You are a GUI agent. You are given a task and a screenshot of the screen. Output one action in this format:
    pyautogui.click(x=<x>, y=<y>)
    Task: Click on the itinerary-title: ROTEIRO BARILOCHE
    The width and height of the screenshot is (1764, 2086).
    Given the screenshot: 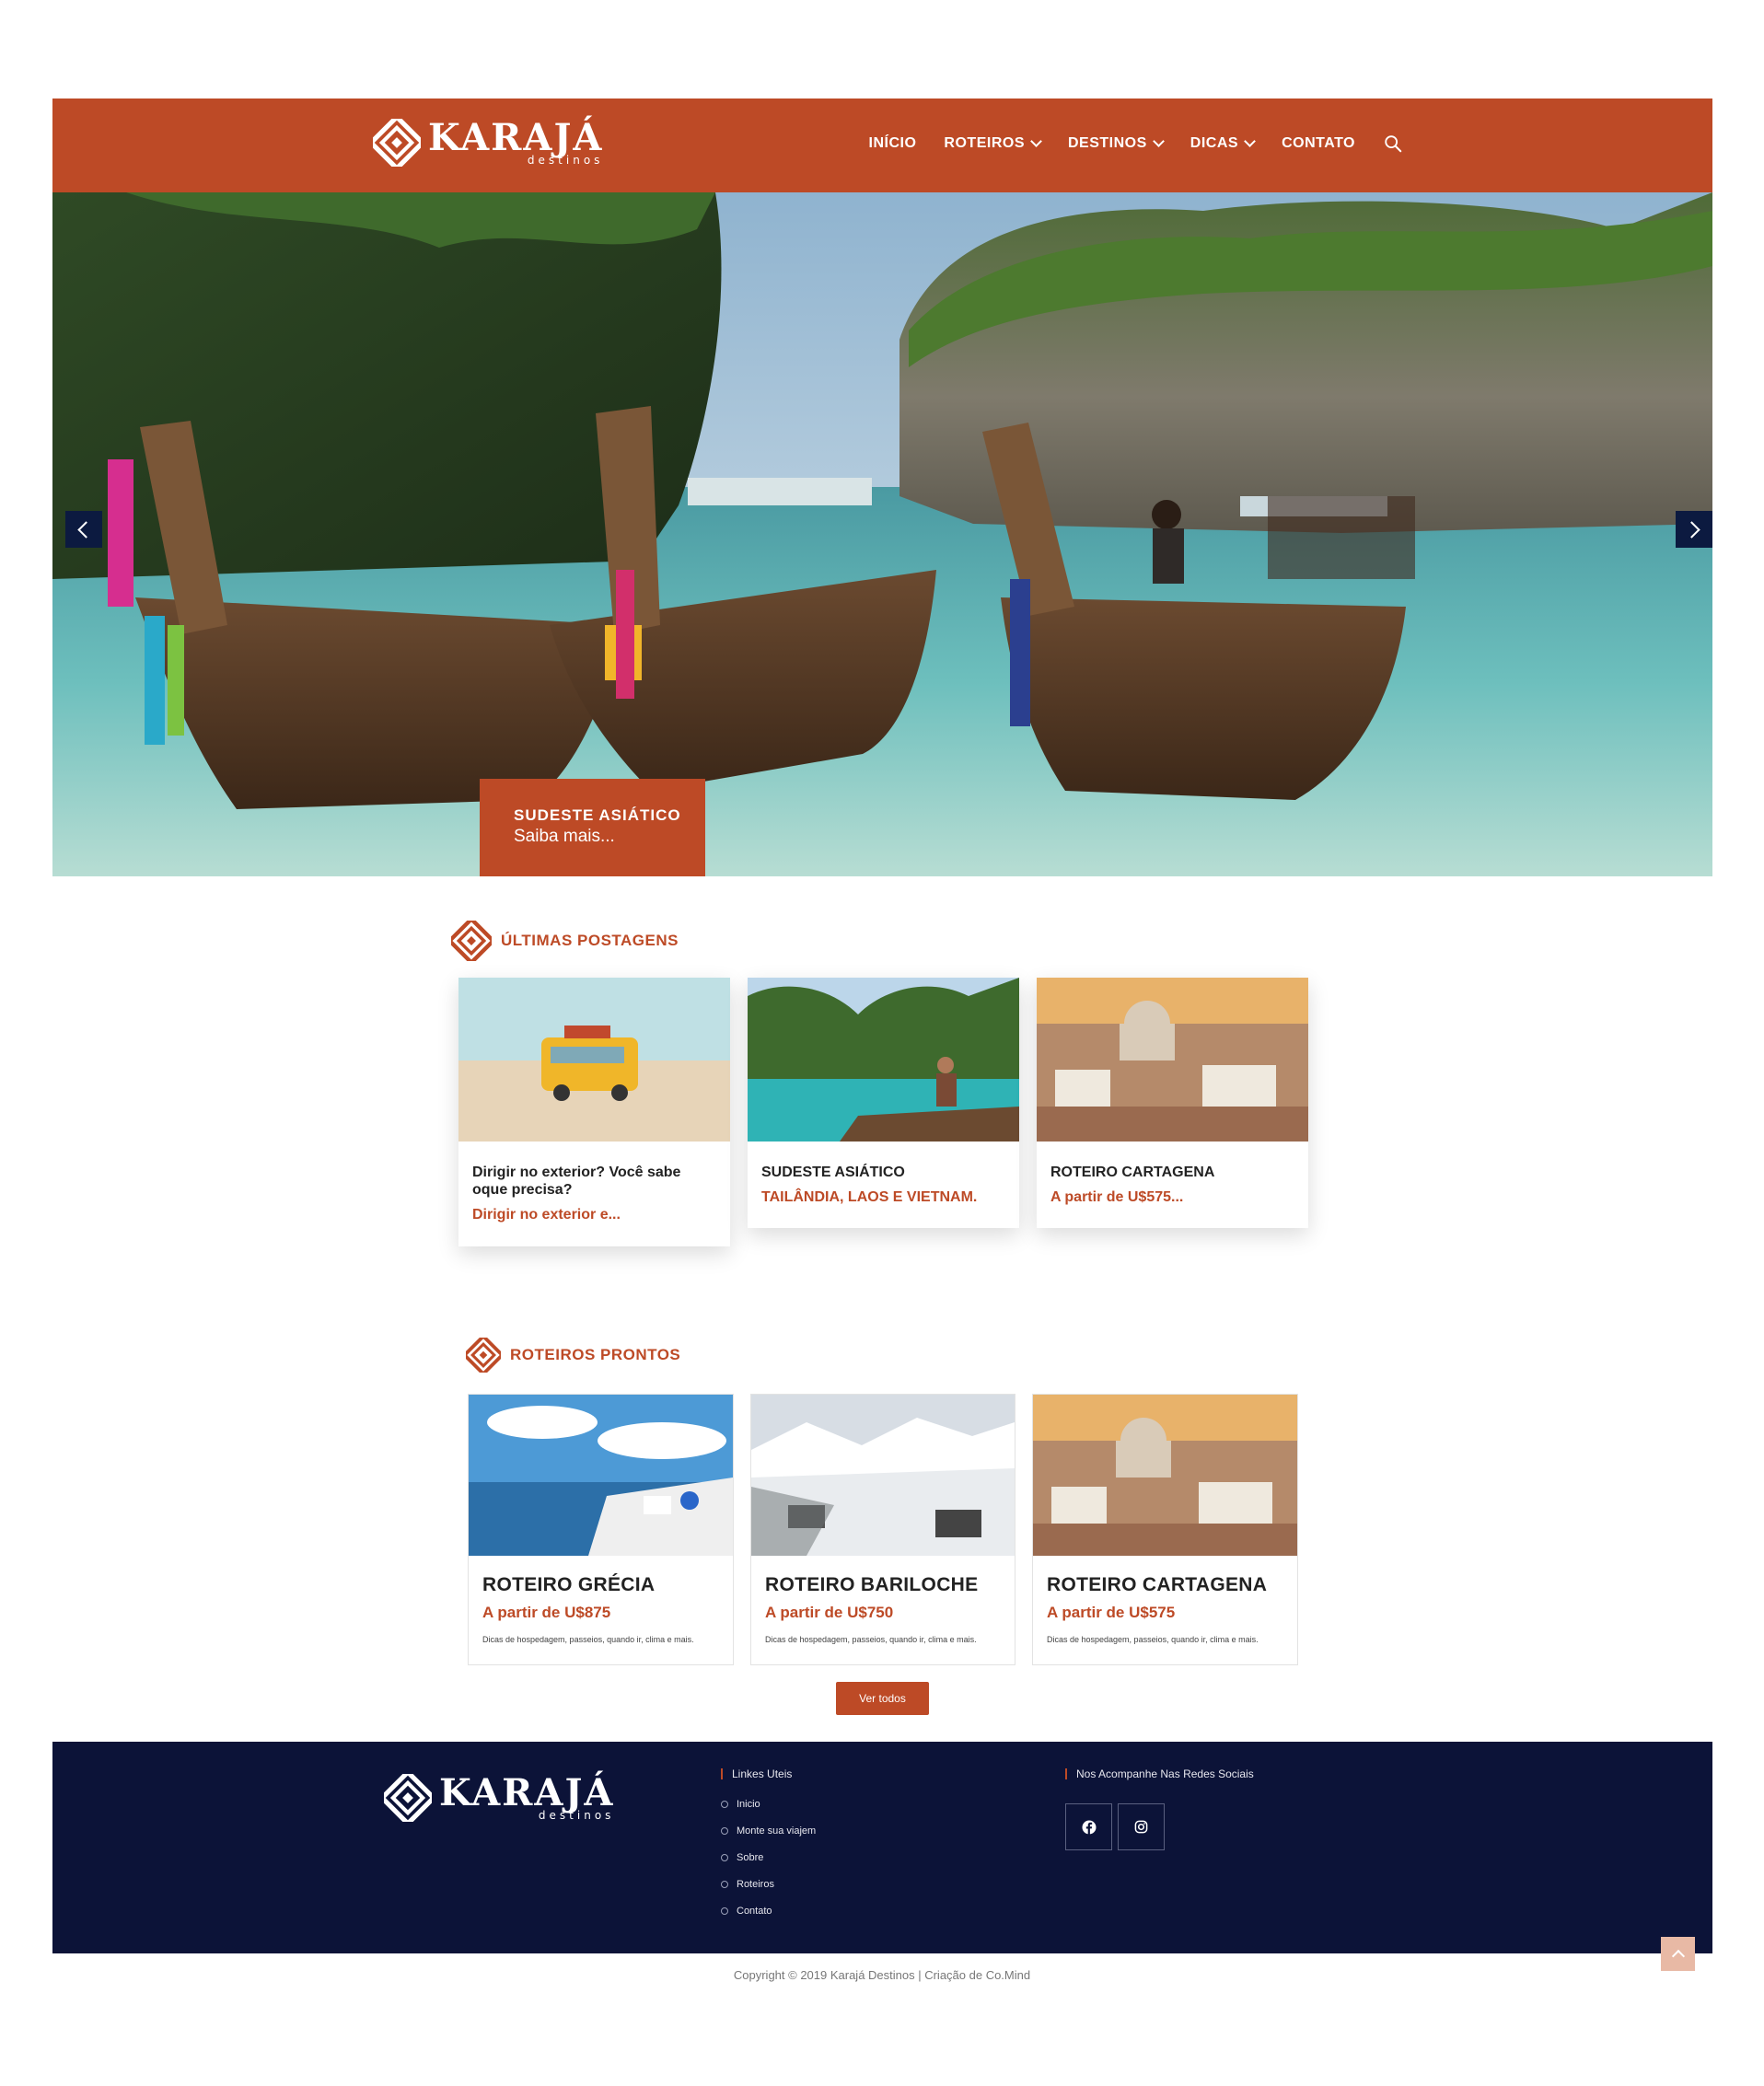 What is the action you would take?
    pyautogui.click(x=872, y=1584)
    